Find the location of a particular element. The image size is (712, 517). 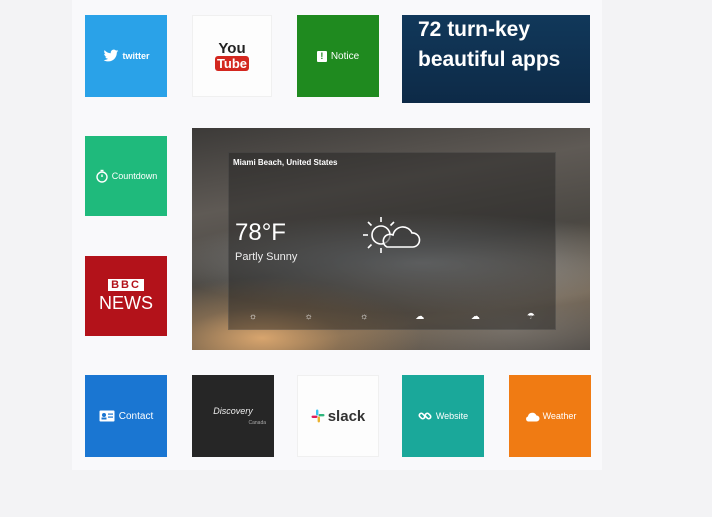

contact-tile: Contact is located at coordinates (126, 416).